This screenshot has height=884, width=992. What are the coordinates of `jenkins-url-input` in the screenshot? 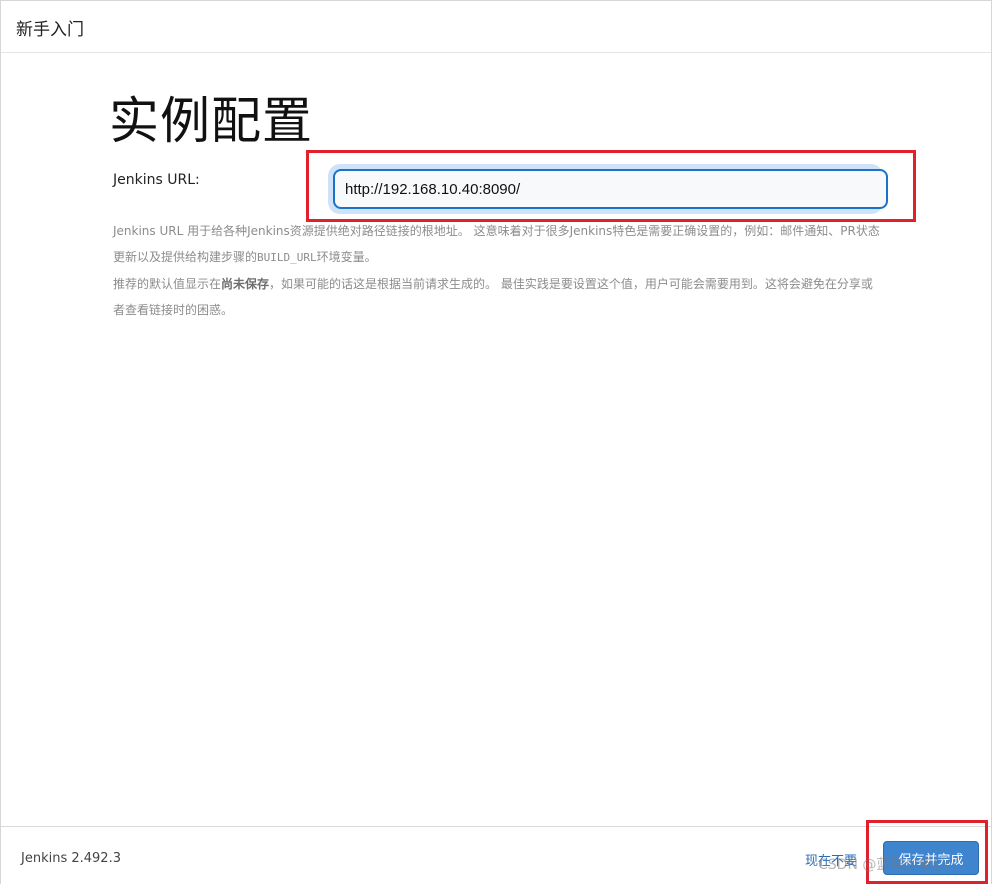 It's located at (610, 189).